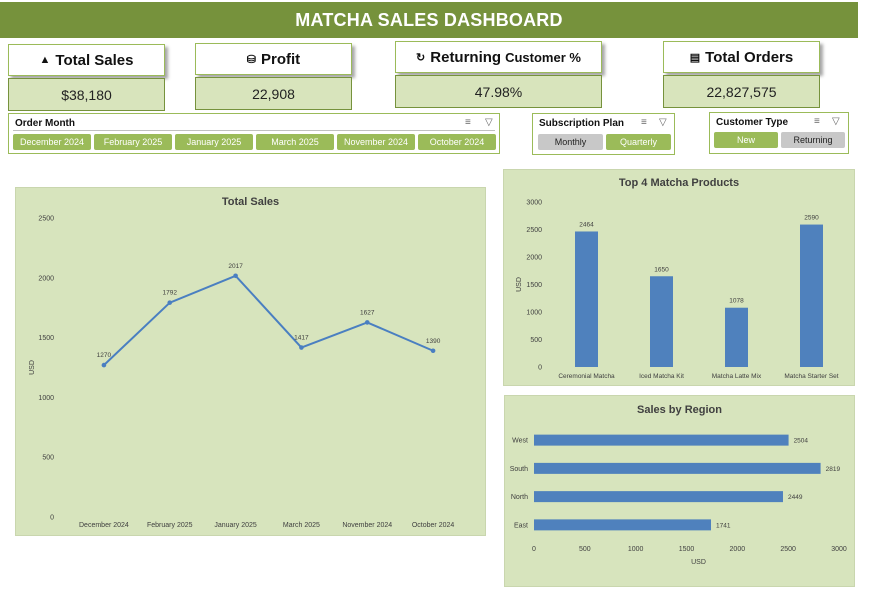 Image resolution: width=883 pixels, height=615 pixels. Describe the element at coordinates (273, 59) in the screenshot. I see `profit-card-header: ⛁ Profit` at that location.